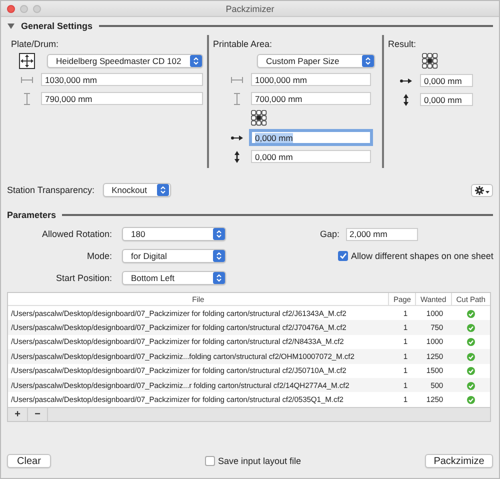 The width and height of the screenshot is (500, 479). What do you see at coordinates (243, 44) in the screenshot?
I see `printable-area-label: Printable Area:` at bounding box center [243, 44].